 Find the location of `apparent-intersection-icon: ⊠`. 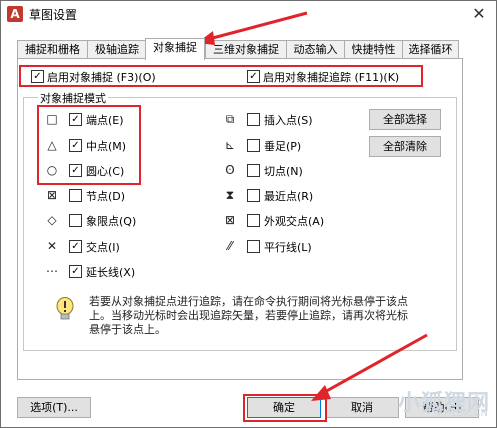

apparent-intersection-icon: ⊠ is located at coordinates (230, 220).